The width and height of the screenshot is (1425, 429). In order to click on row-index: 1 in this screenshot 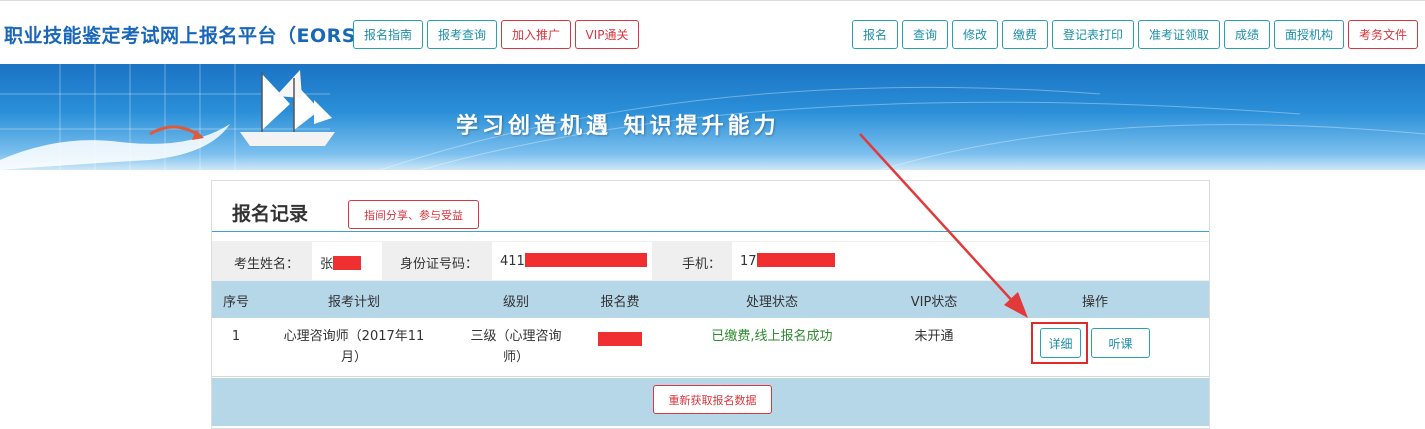, I will do `click(236, 336)`.